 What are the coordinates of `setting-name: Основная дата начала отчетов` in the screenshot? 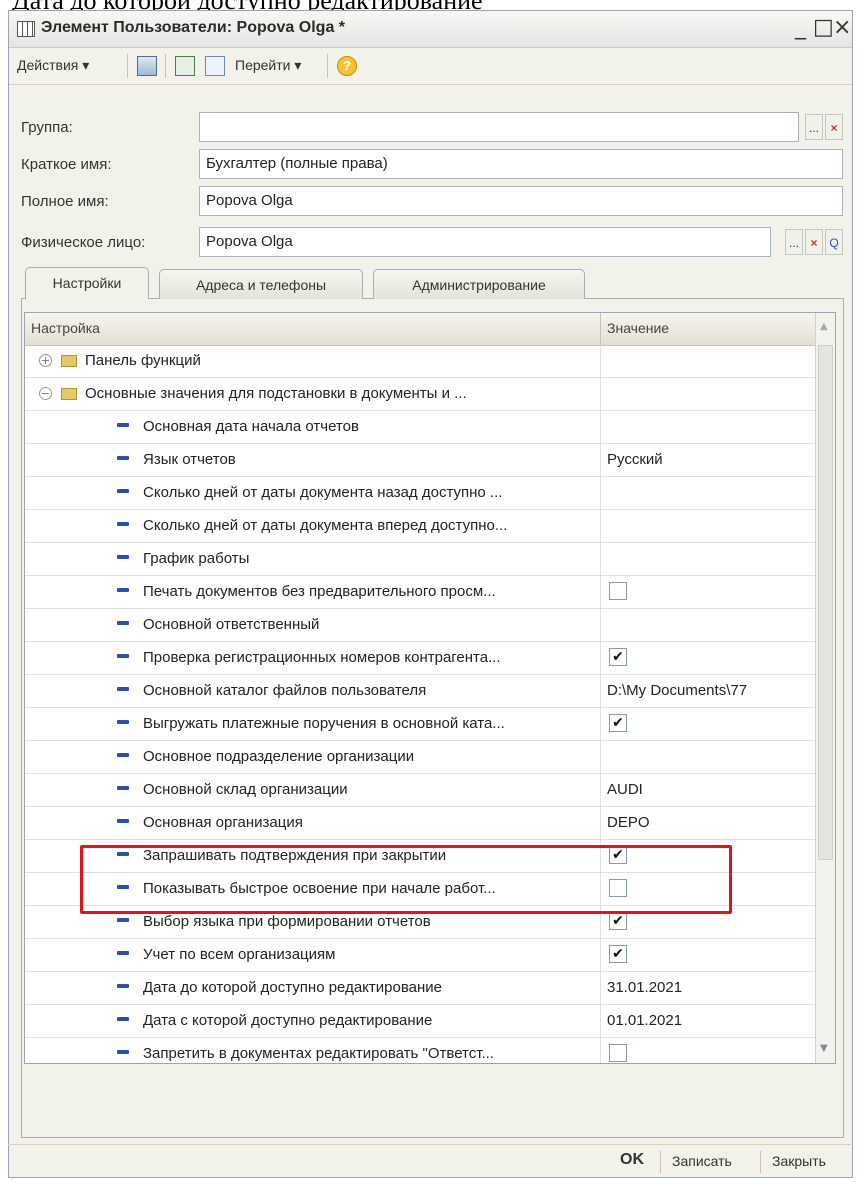 It's located at (251, 426).